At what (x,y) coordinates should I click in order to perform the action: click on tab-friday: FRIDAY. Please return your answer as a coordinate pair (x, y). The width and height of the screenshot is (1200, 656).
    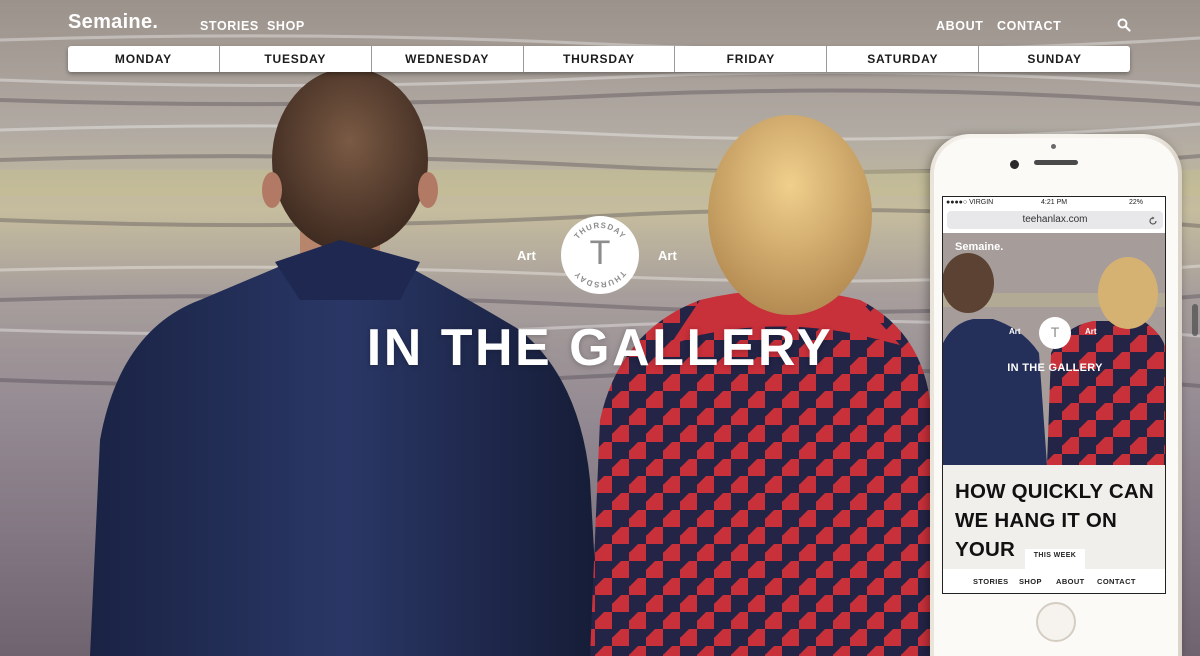
    Looking at the image, I should click on (751, 59).